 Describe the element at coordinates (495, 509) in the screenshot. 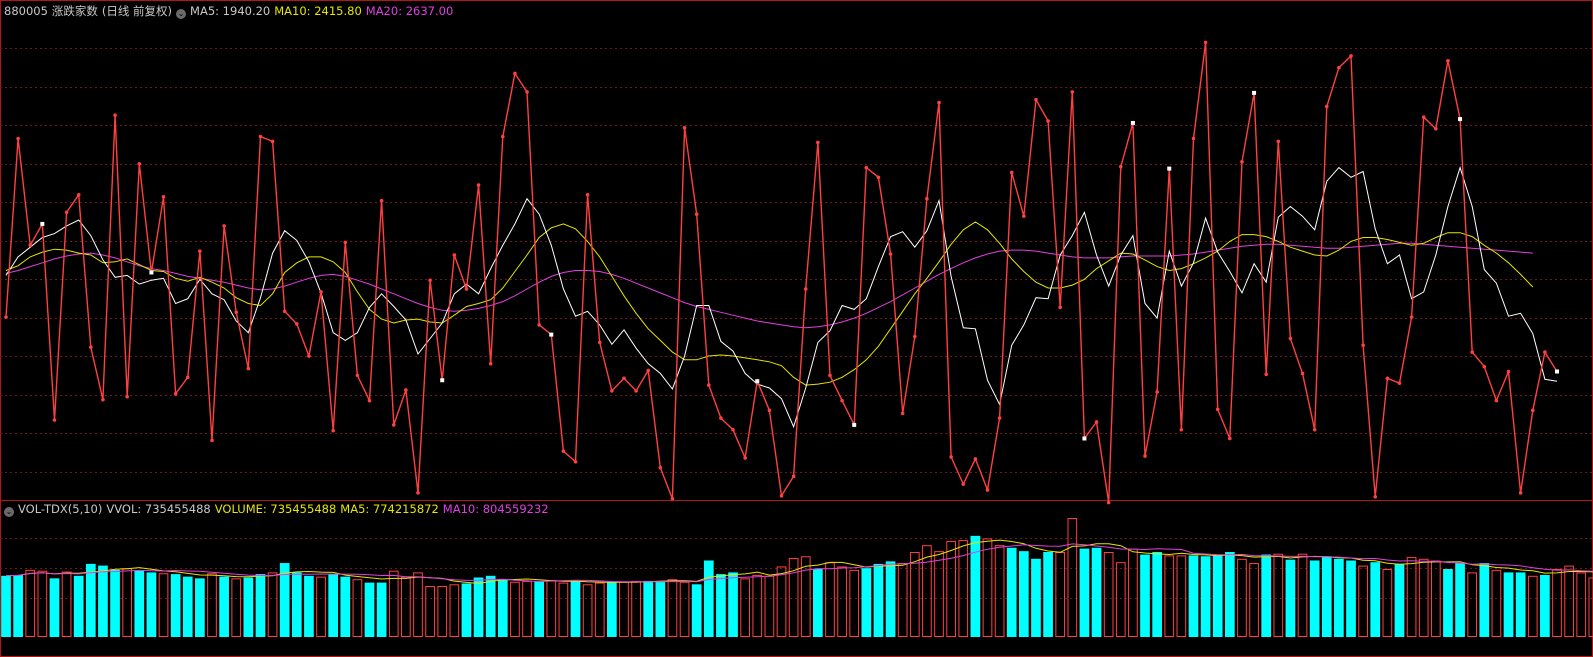

I see `vol-ma10-label: MA10: 804559232` at that location.